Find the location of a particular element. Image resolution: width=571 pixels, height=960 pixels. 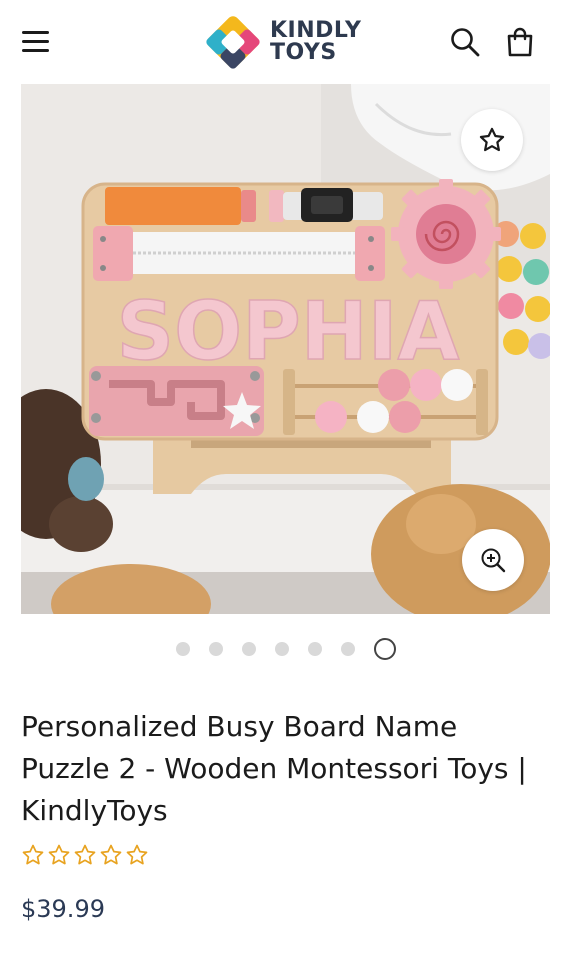

zoom-button is located at coordinates (493, 560).